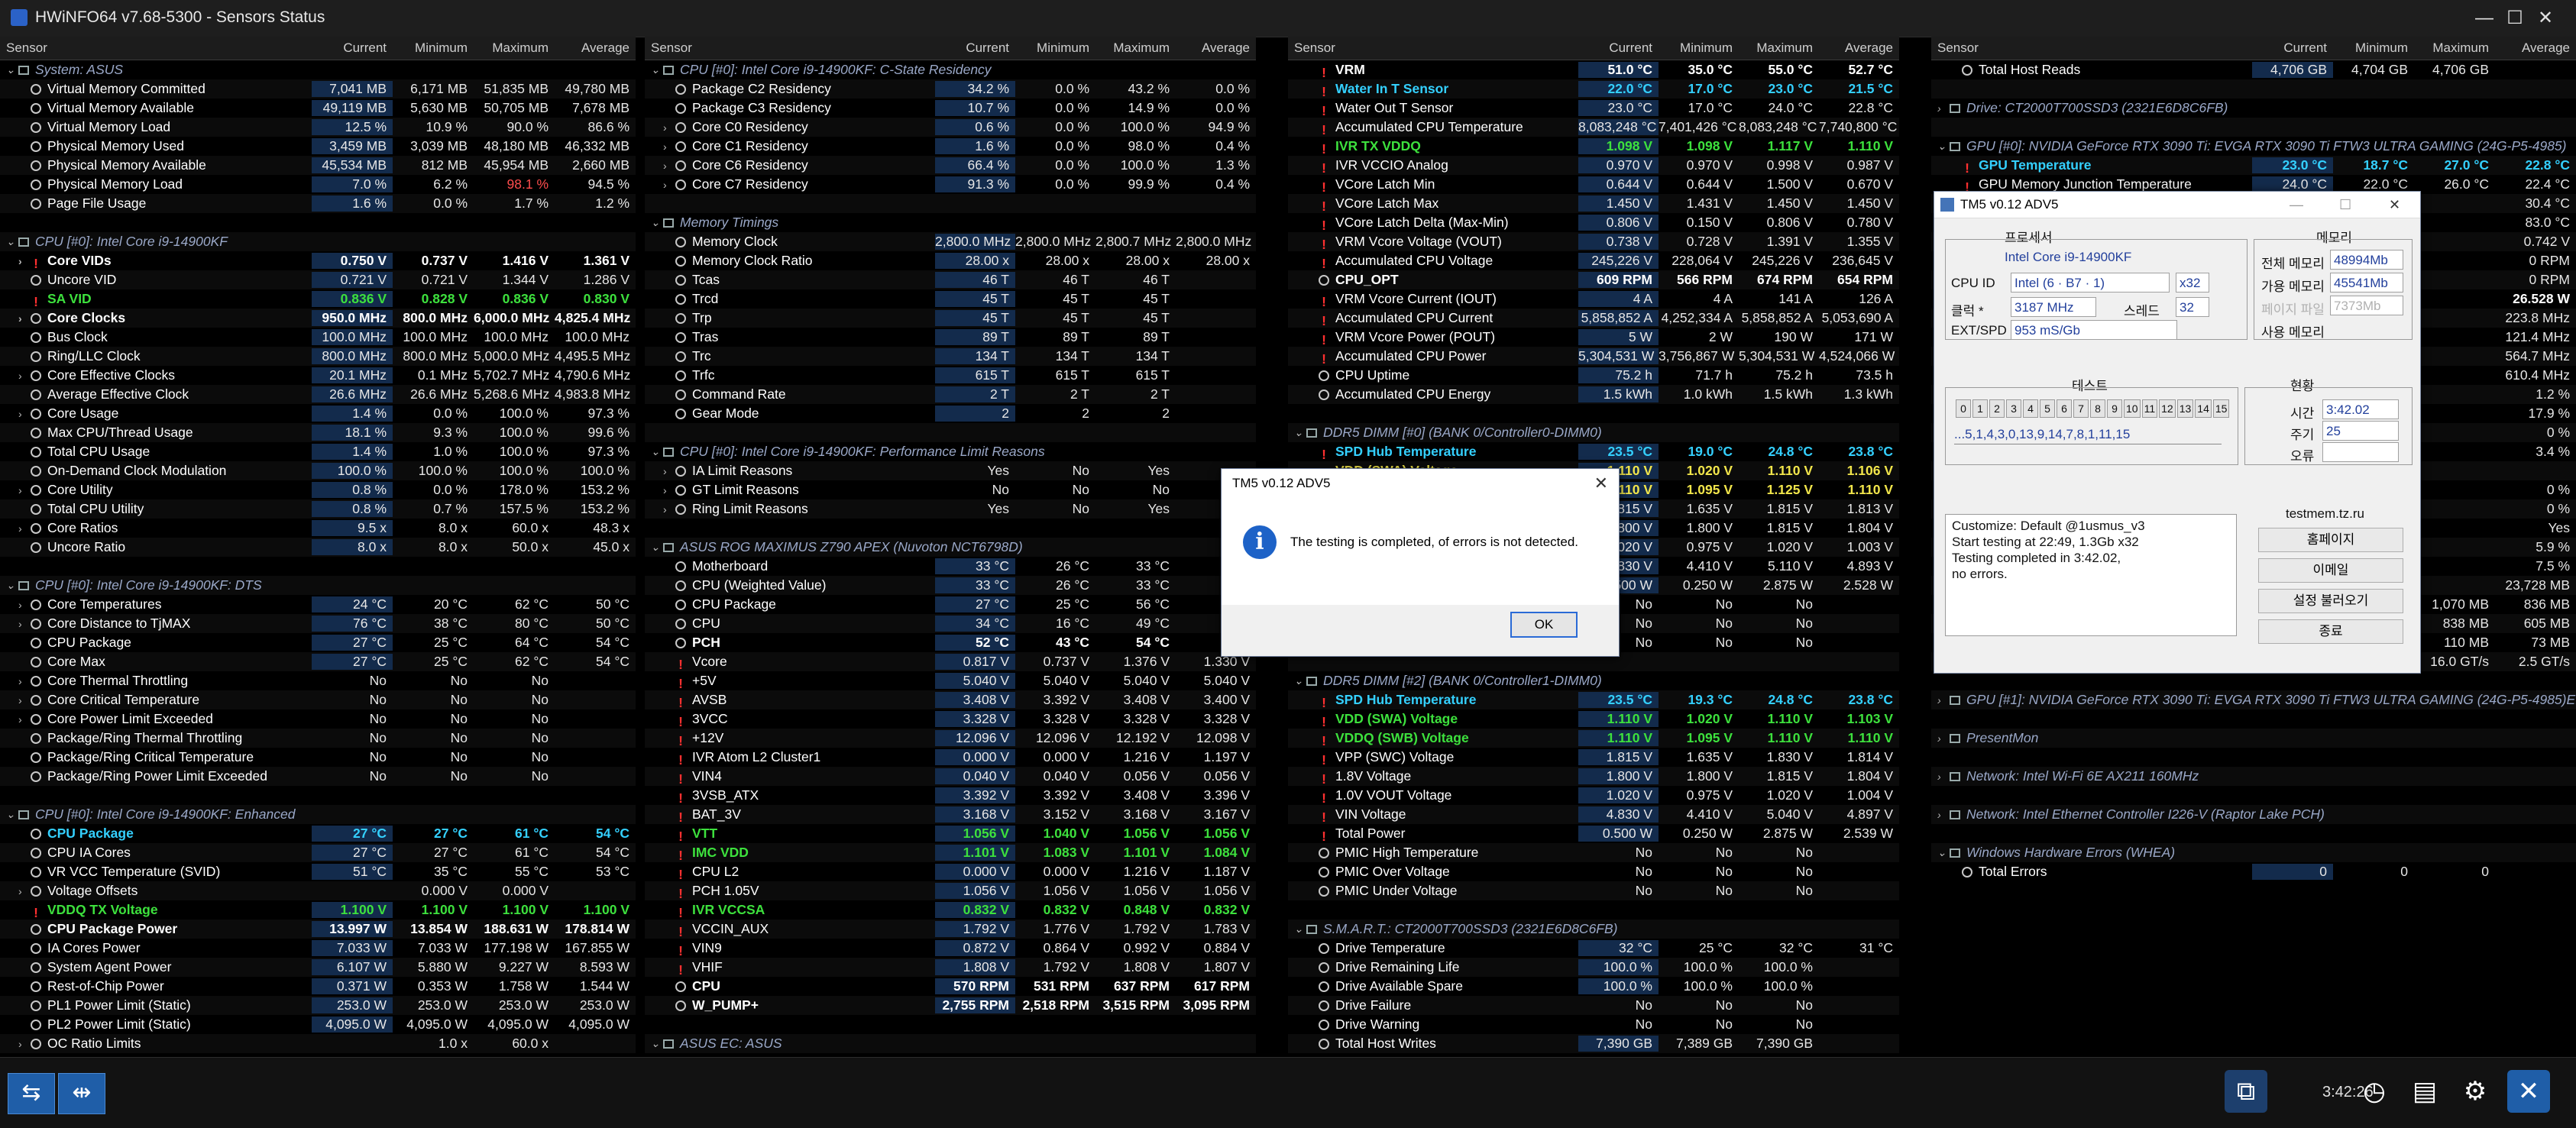  I want to click on sensor-row: ! IVR TX VDDQ 1.098 V 1.098 V 1.117 V 1.110 V, so click(1593, 146).